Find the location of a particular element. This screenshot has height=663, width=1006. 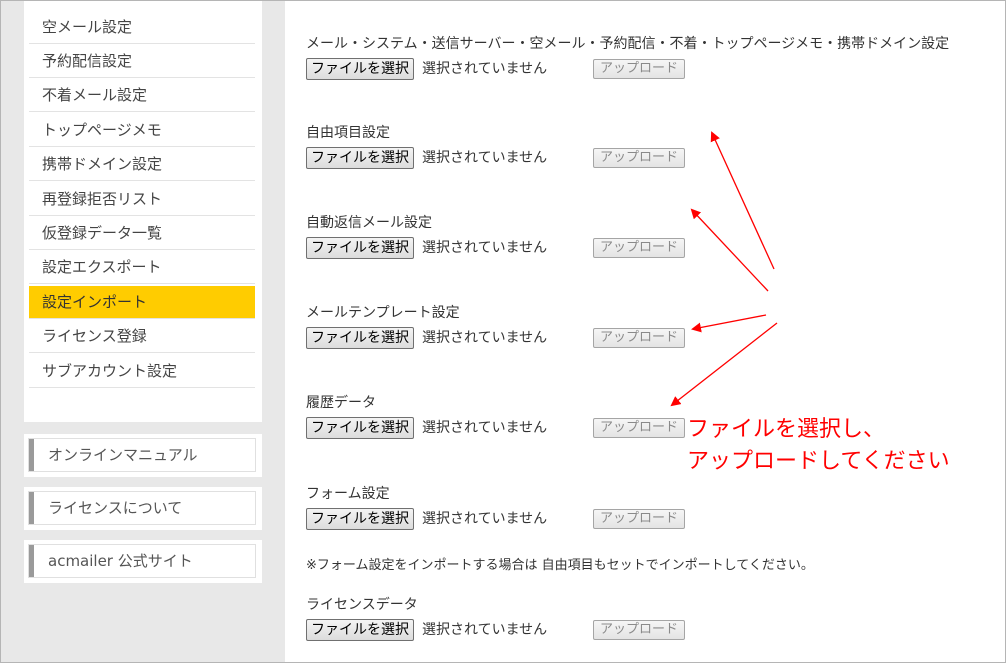

online-manual-link: オンラインマニュアル is located at coordinates (143, 455).